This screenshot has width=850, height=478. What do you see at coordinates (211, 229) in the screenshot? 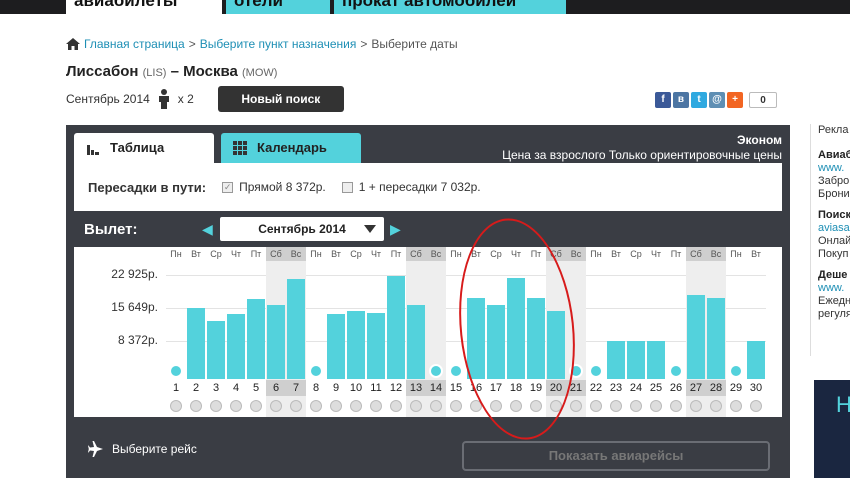
I see `prev-month-arrow-icon: ◀` at bounding box center [211, 229].